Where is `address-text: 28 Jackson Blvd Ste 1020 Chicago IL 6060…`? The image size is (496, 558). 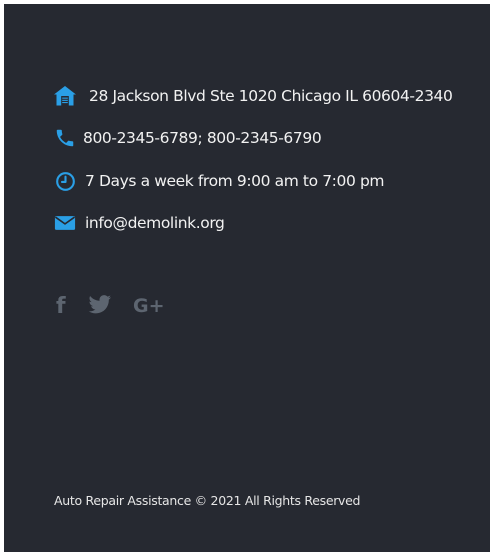 address-text: 28 Jackson Blvd Ste 1020 Chicago IL 6060… is located at coordinates (271, 96).